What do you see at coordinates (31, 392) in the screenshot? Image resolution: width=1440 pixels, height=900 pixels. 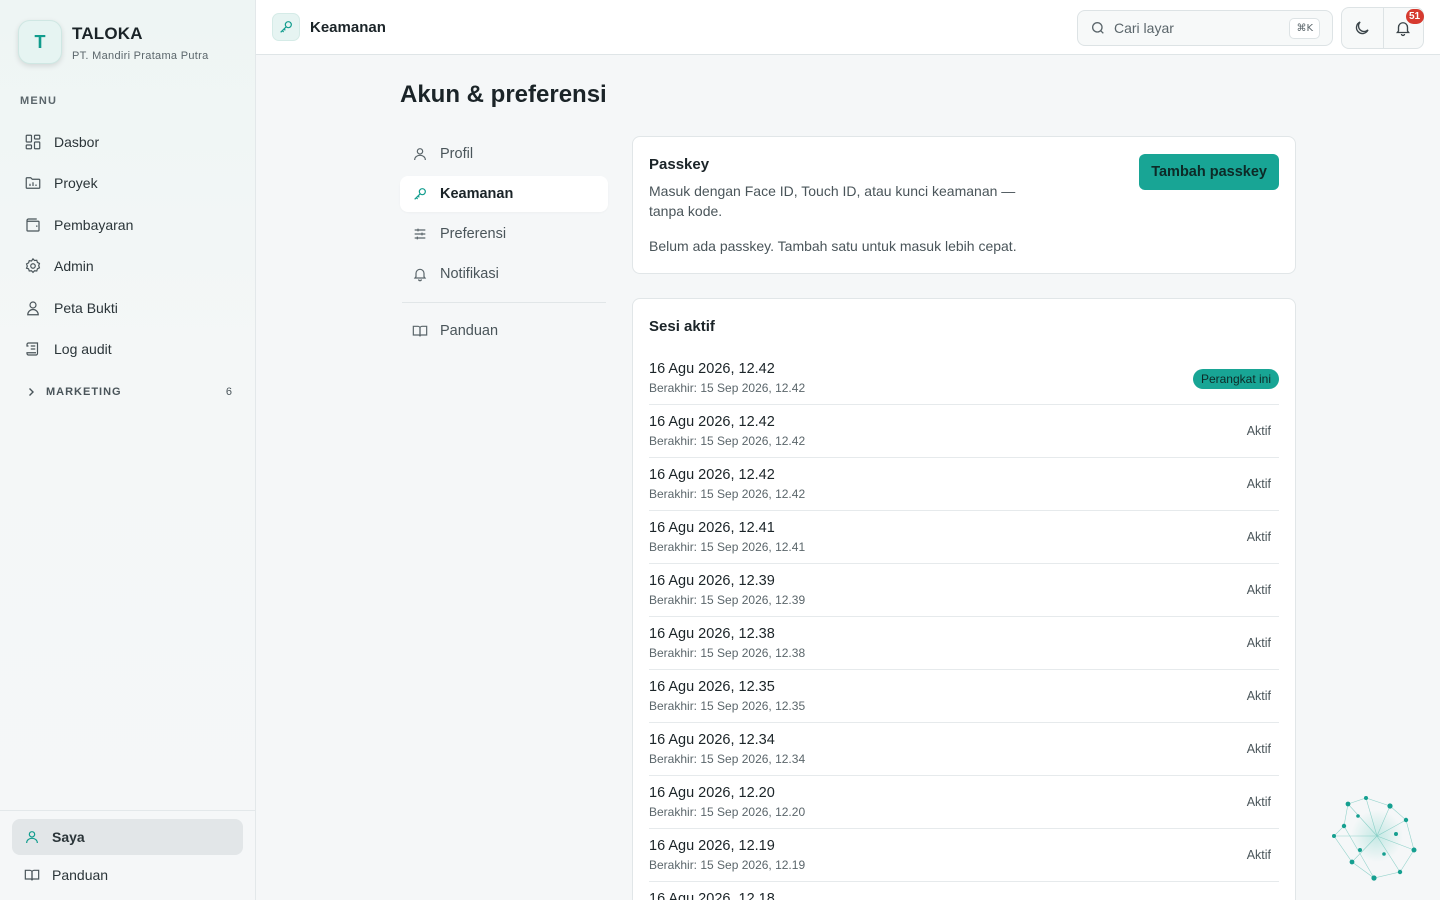 I see `chevron-right-icon` at bounding box center [31, 392].